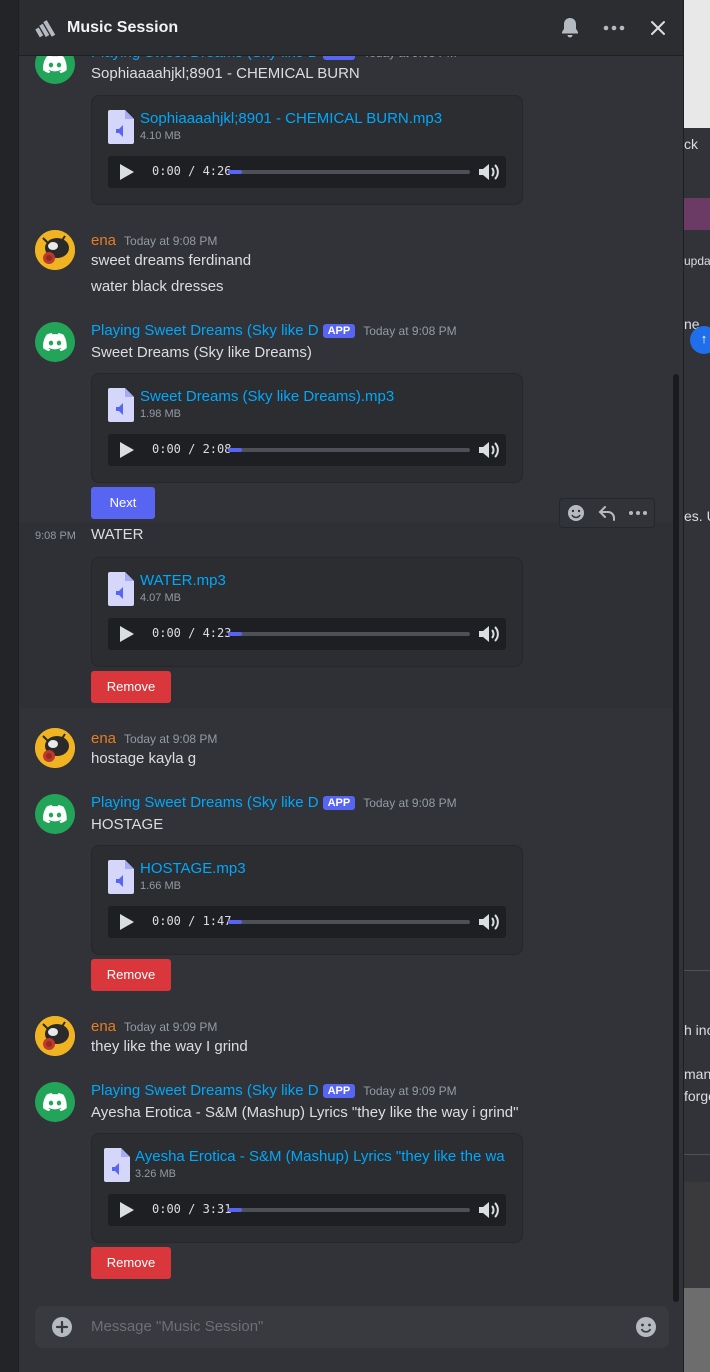  Describe the element at coordinates (183, 580) in the screenshot. I see `file-link: WATER.mp3` at that location.